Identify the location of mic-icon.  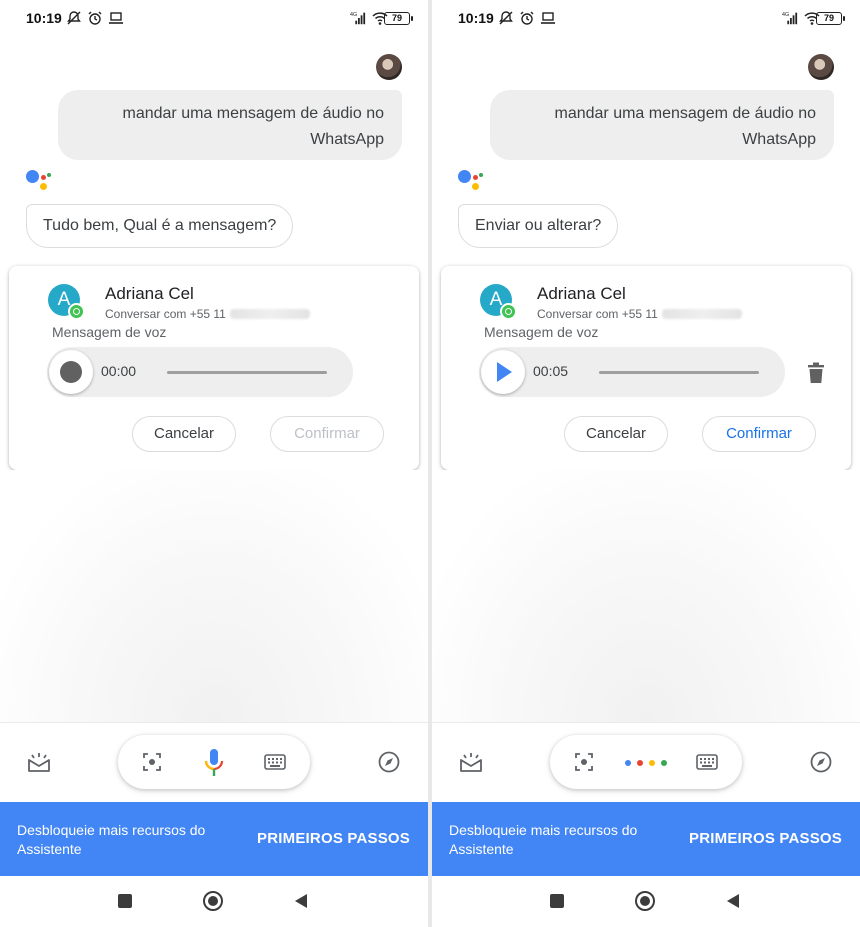
(214, 763).